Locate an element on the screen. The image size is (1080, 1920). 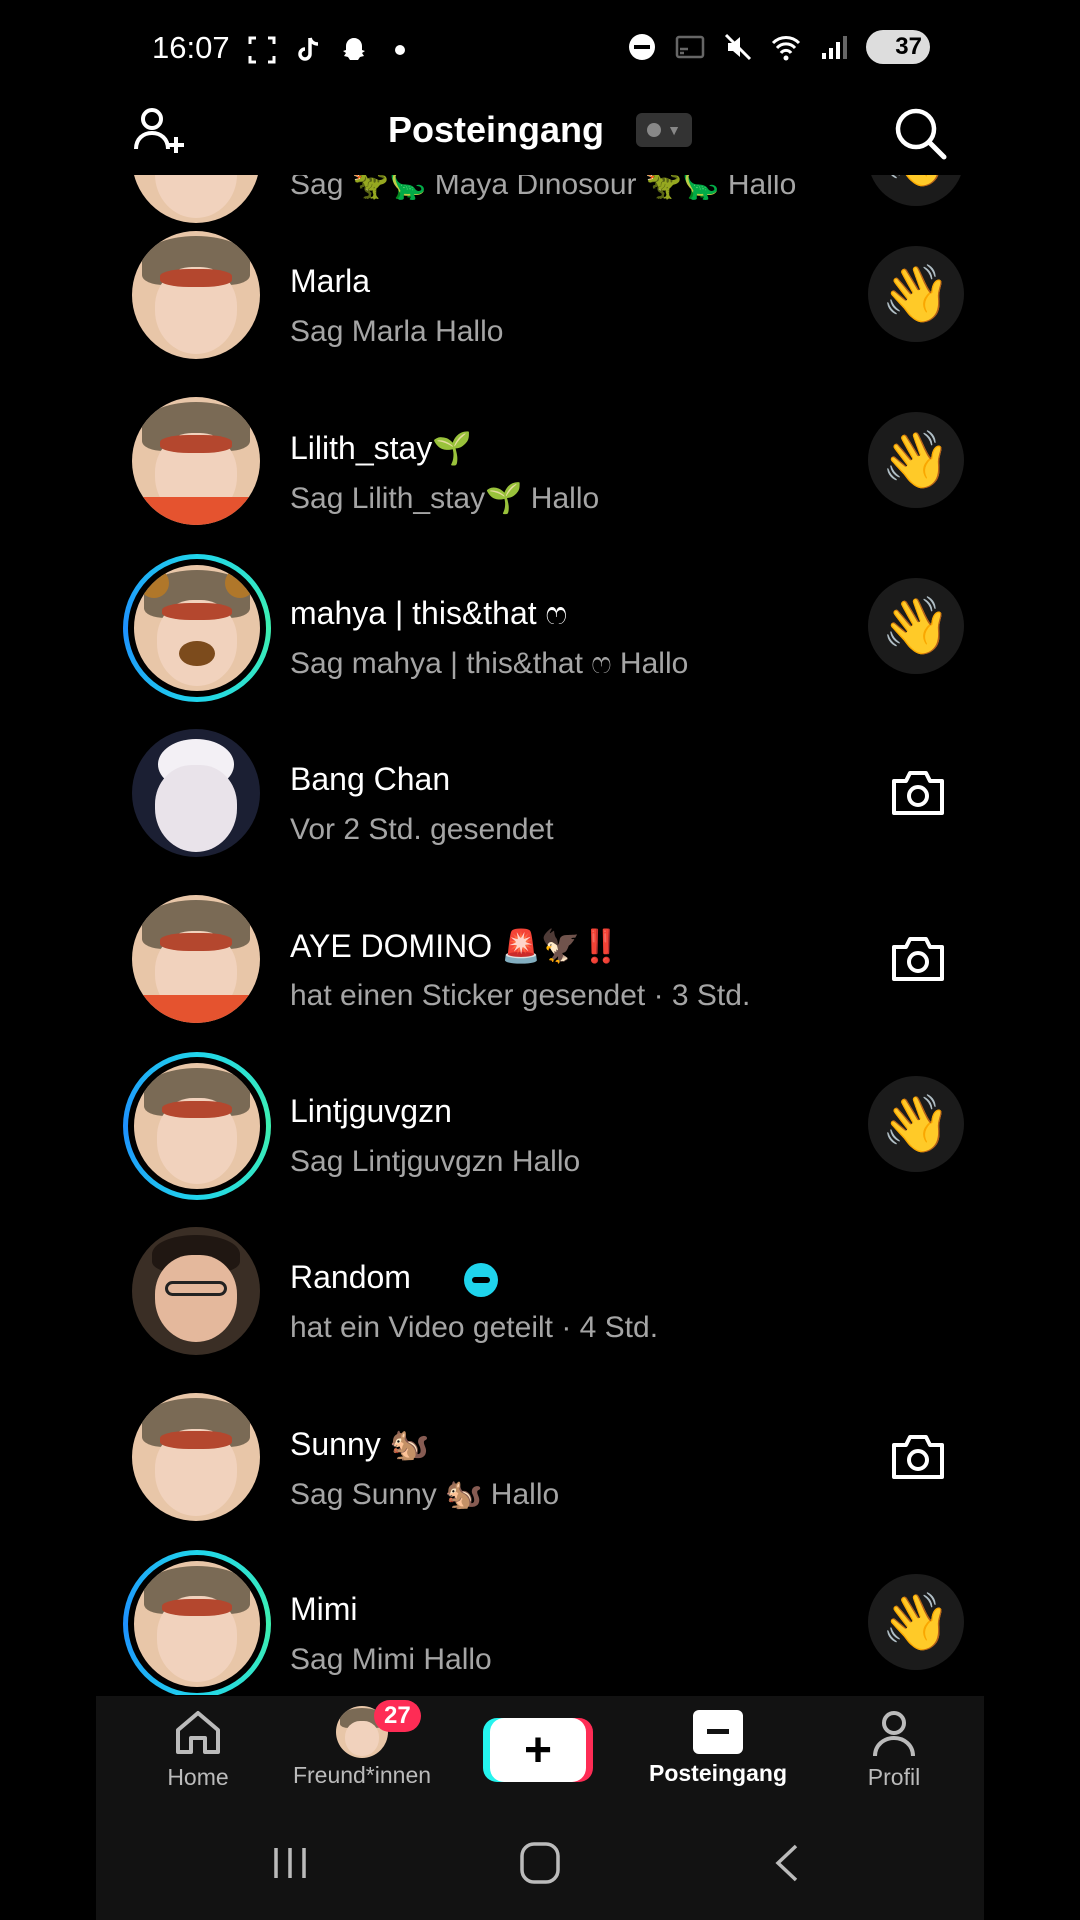
conversation-name: mahya | this&that ෆ is located at coordinates (429, 613).